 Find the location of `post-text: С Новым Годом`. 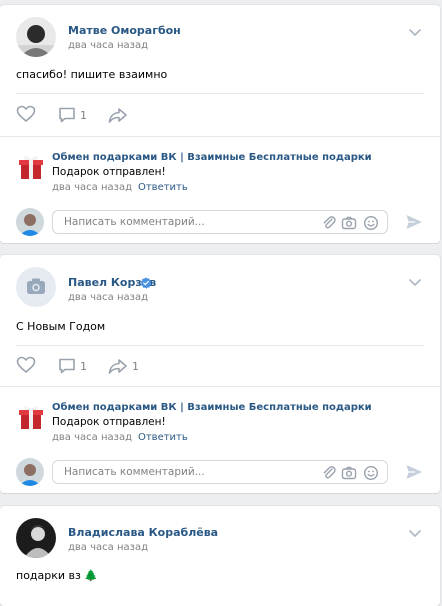

post-text: С Новым Годом is located at coordinates (61, 326).